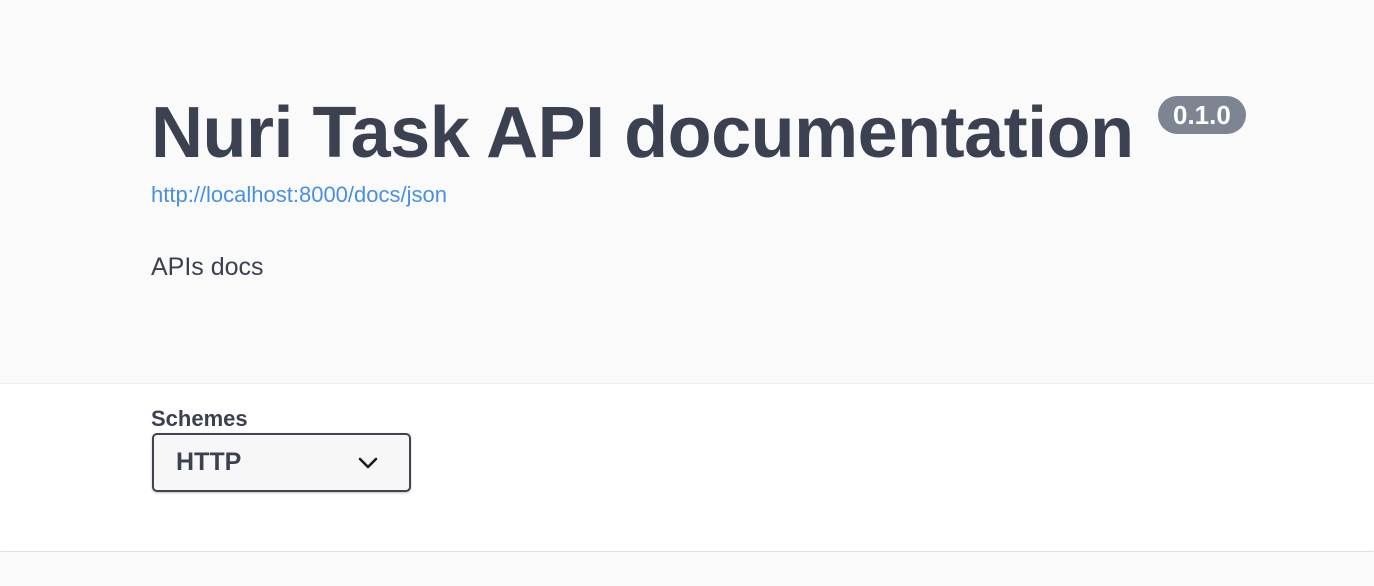  I want to click on operations-area, so click(687, 569).